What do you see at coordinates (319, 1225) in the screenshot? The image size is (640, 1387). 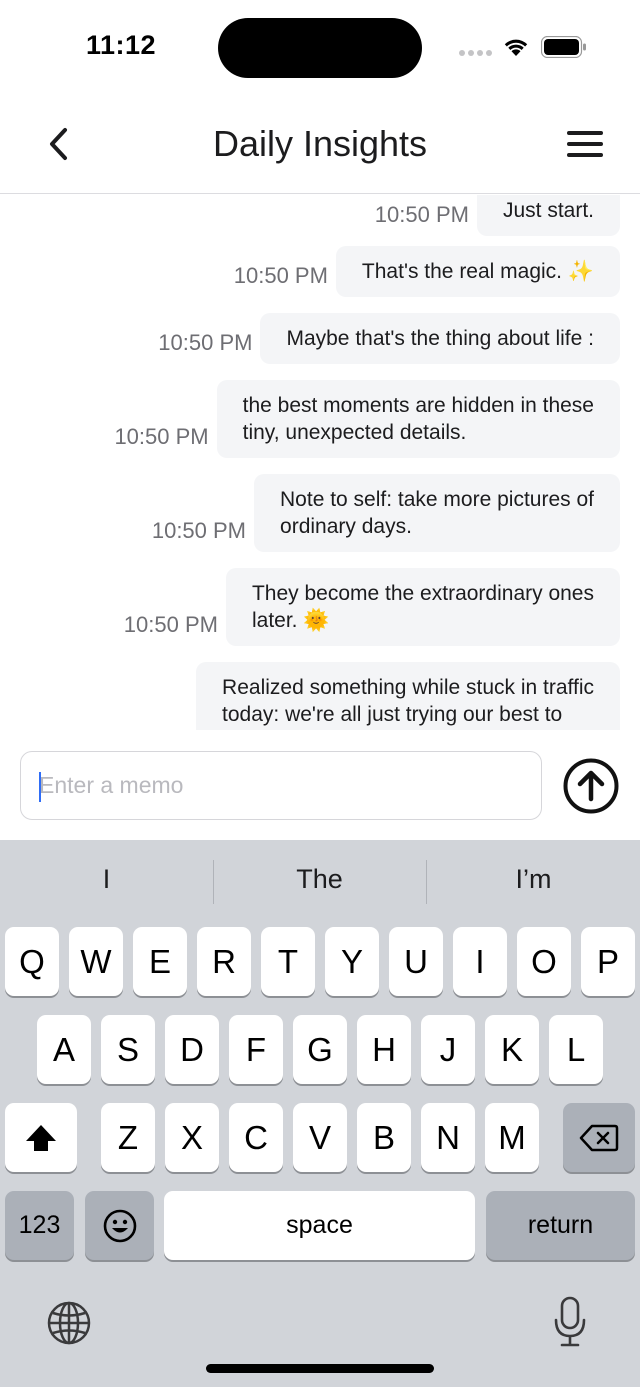 I see `space-key: space` at bounding box center [319, 1225].